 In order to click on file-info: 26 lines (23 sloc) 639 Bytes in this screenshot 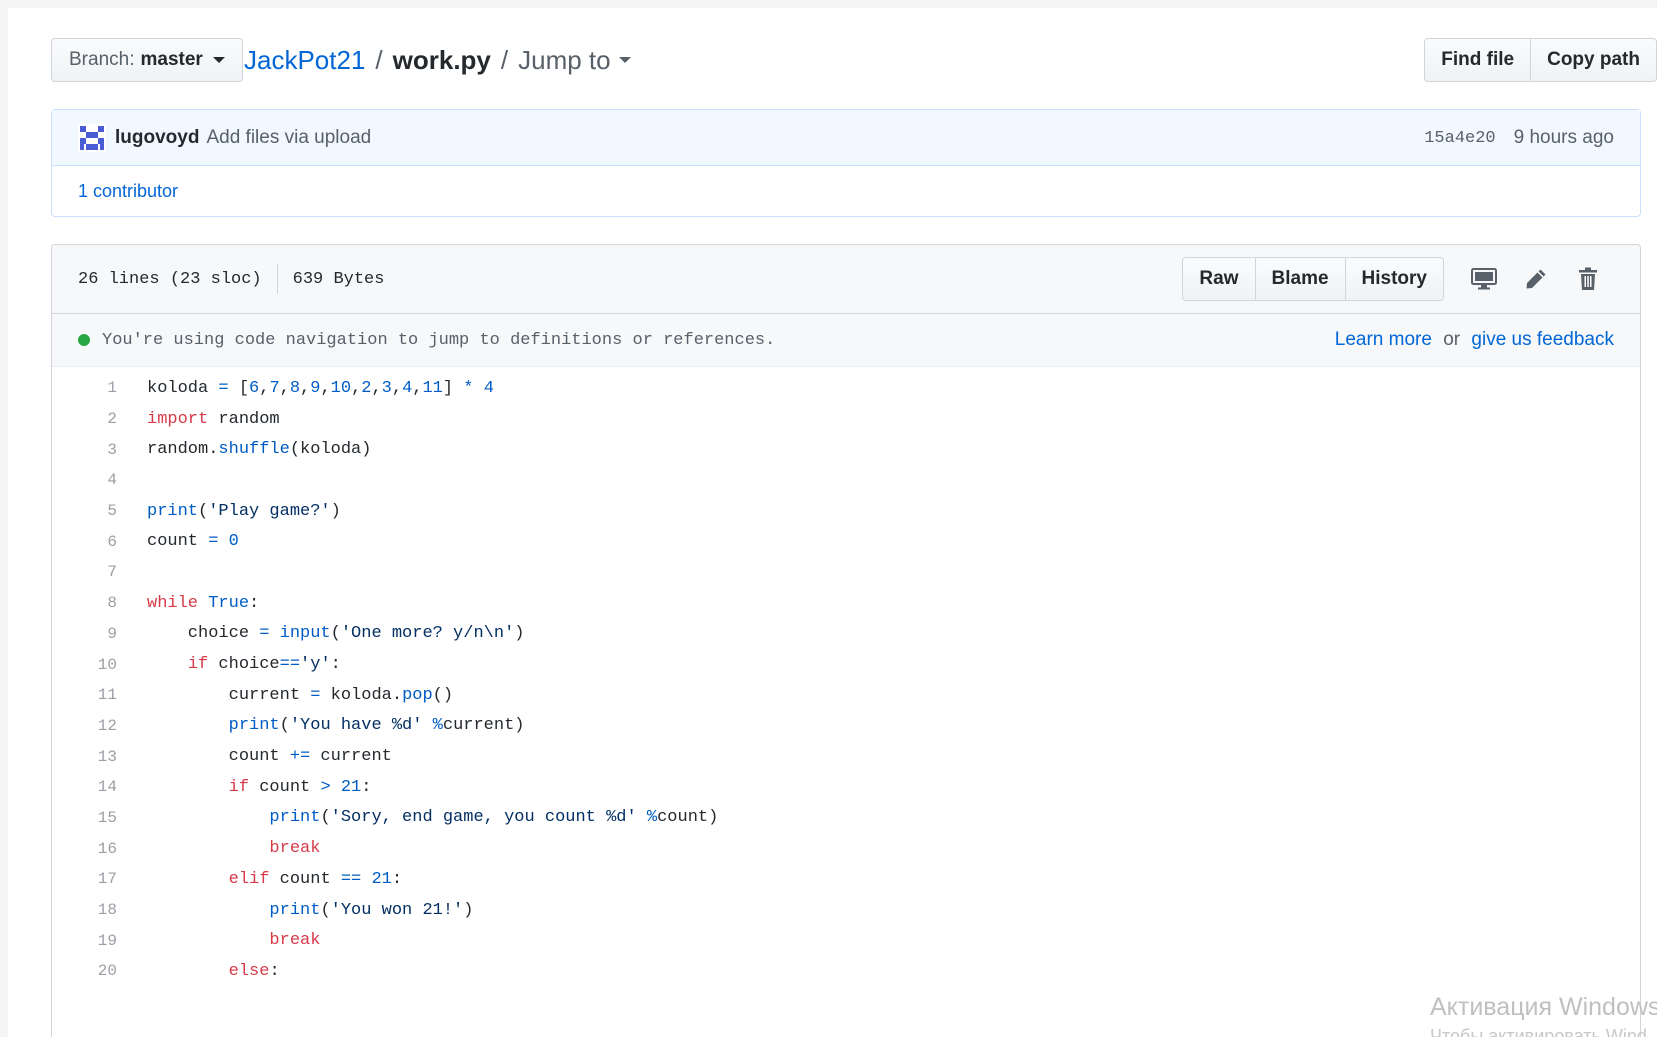, I will do `click(231, 279)`.